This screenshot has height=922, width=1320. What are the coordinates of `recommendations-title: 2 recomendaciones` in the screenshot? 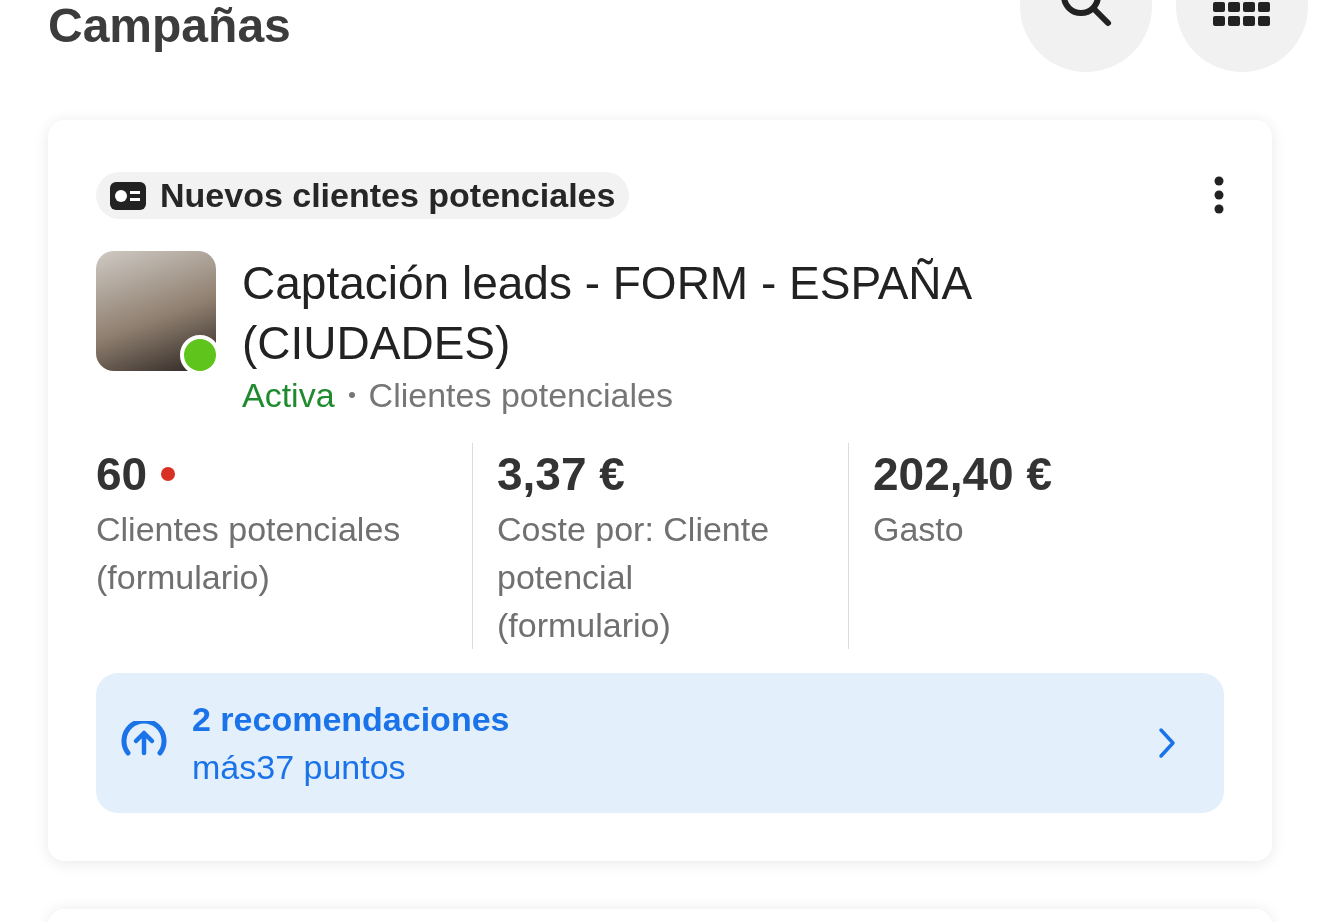 It's located at (351, 719).